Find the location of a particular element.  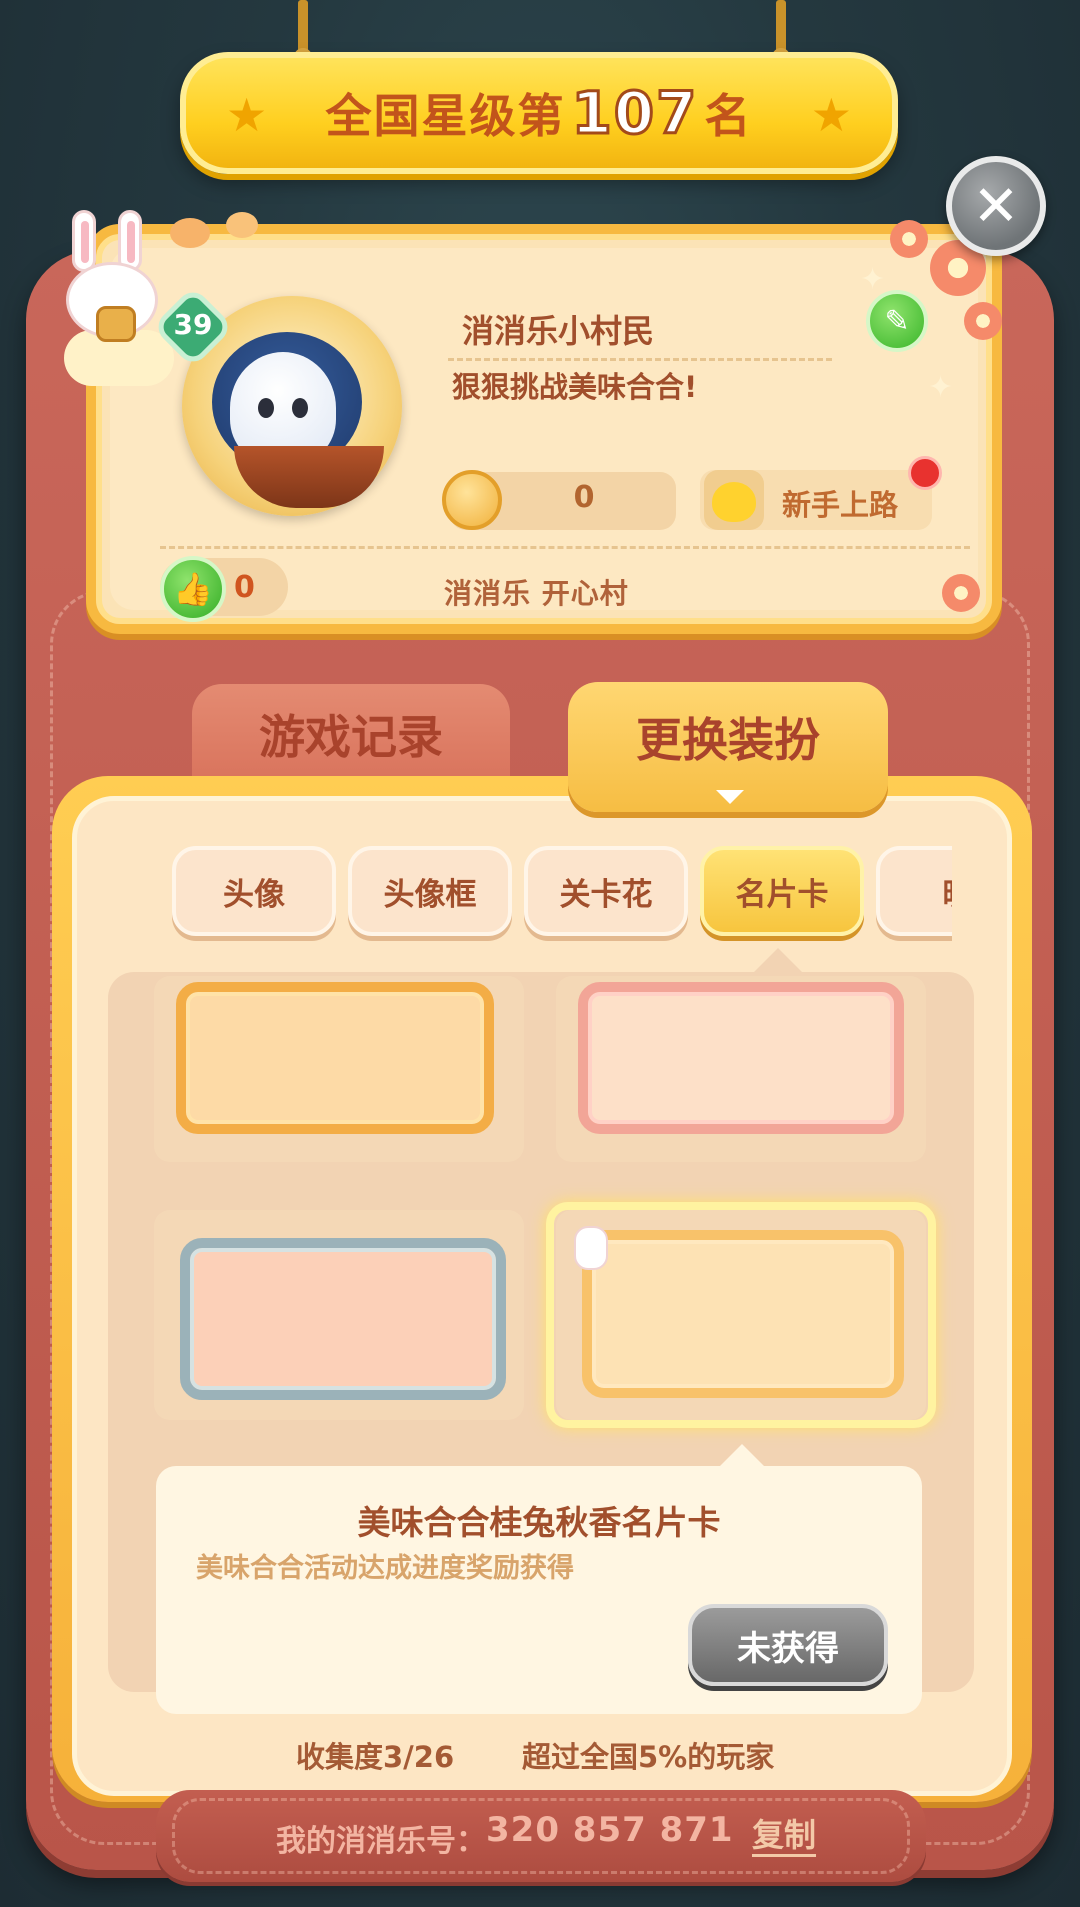

rank-prefix: 全国星级第 is located at coordinates (445, 116).